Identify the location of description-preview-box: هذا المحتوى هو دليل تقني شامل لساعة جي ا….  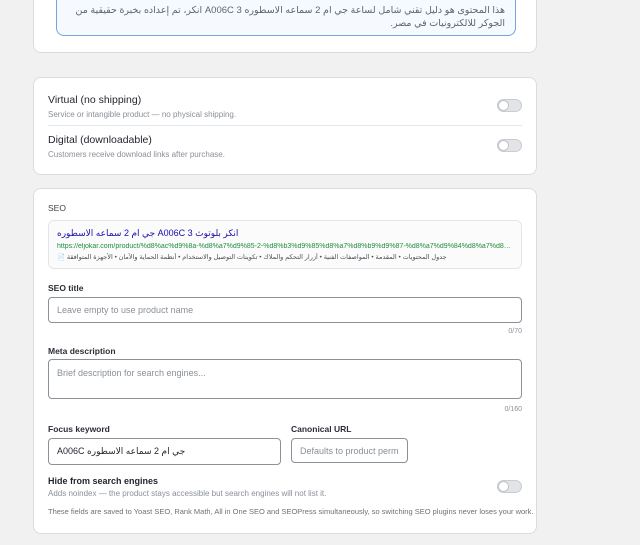
(286, 18).